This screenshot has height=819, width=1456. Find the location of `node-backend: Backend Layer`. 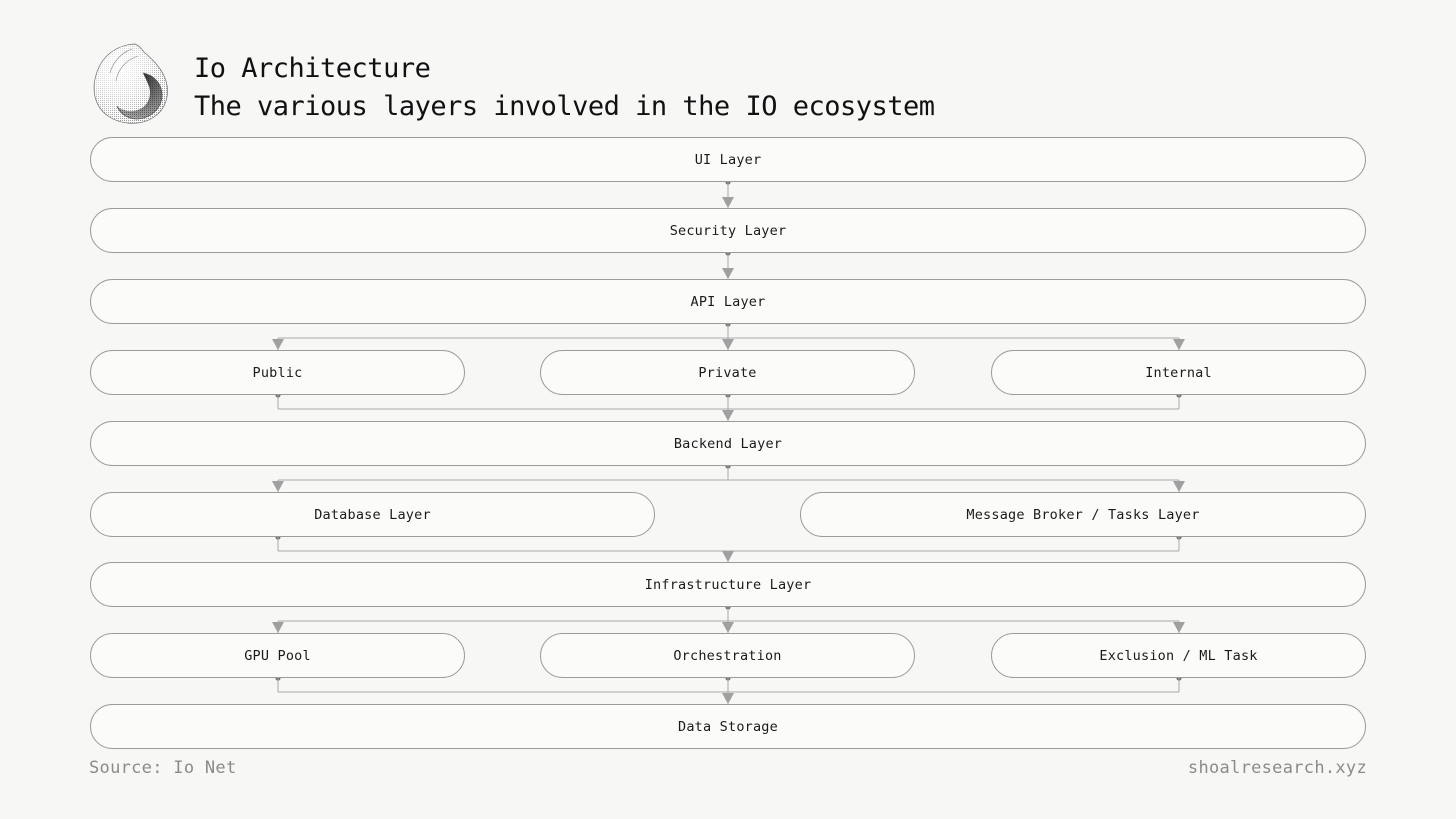

node-backend: Backend Layer is located at coordinates (728, 443).